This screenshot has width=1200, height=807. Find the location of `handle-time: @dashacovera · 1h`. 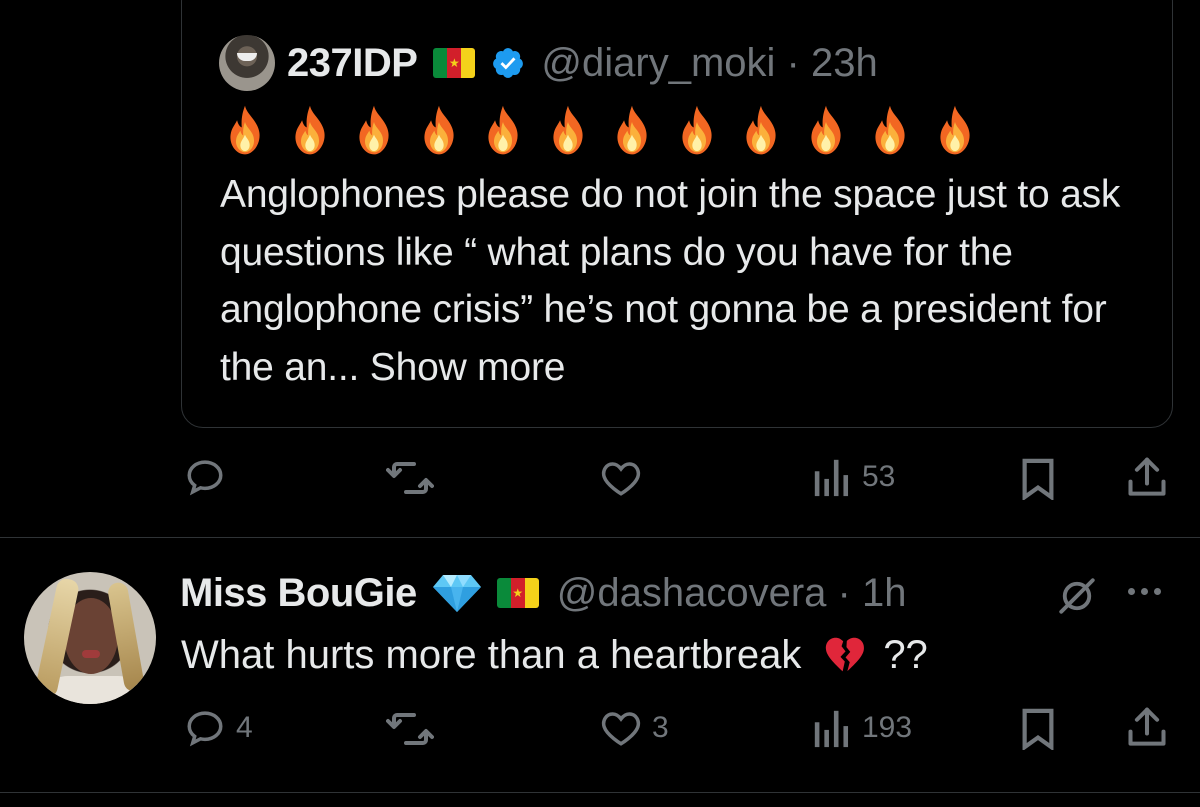

handle-time: @dashacovera · 1h is located at coordinates (732, 593).